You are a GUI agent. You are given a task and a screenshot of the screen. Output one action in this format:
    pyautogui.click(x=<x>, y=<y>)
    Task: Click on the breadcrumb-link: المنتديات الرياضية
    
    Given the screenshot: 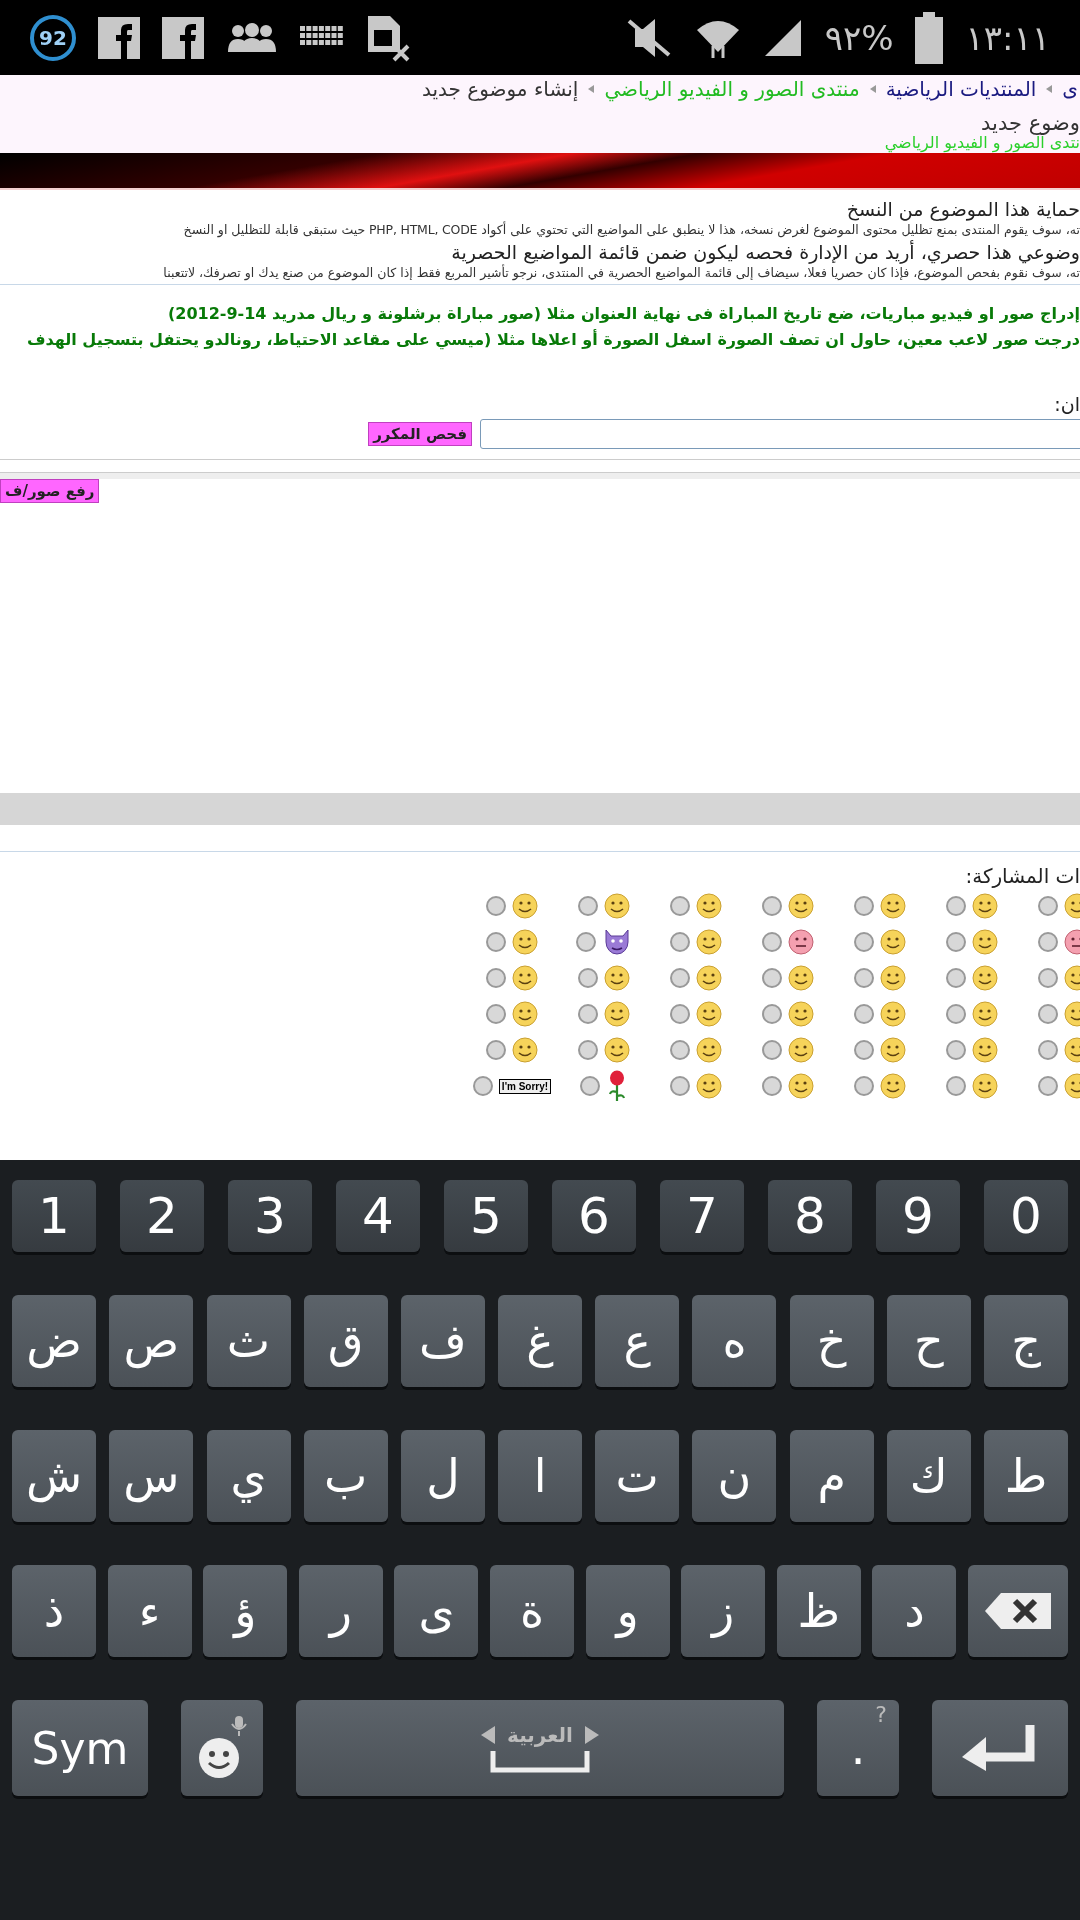 What is the action you would take?
    pyautogui.click(x=961, y=89)
    